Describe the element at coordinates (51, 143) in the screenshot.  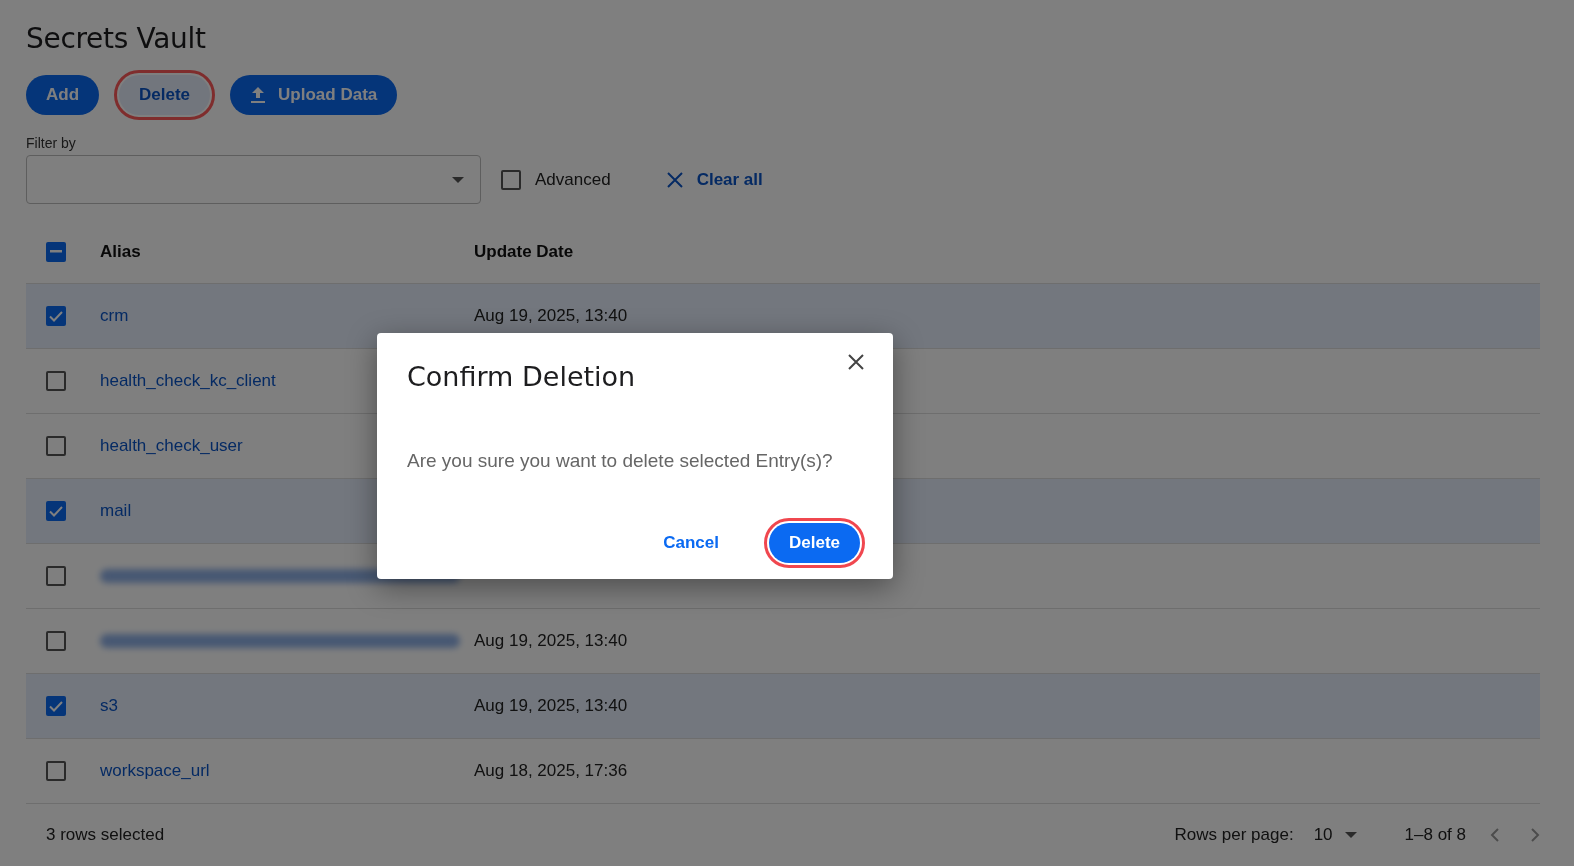
I see `filter-label: Filter by` at that location.